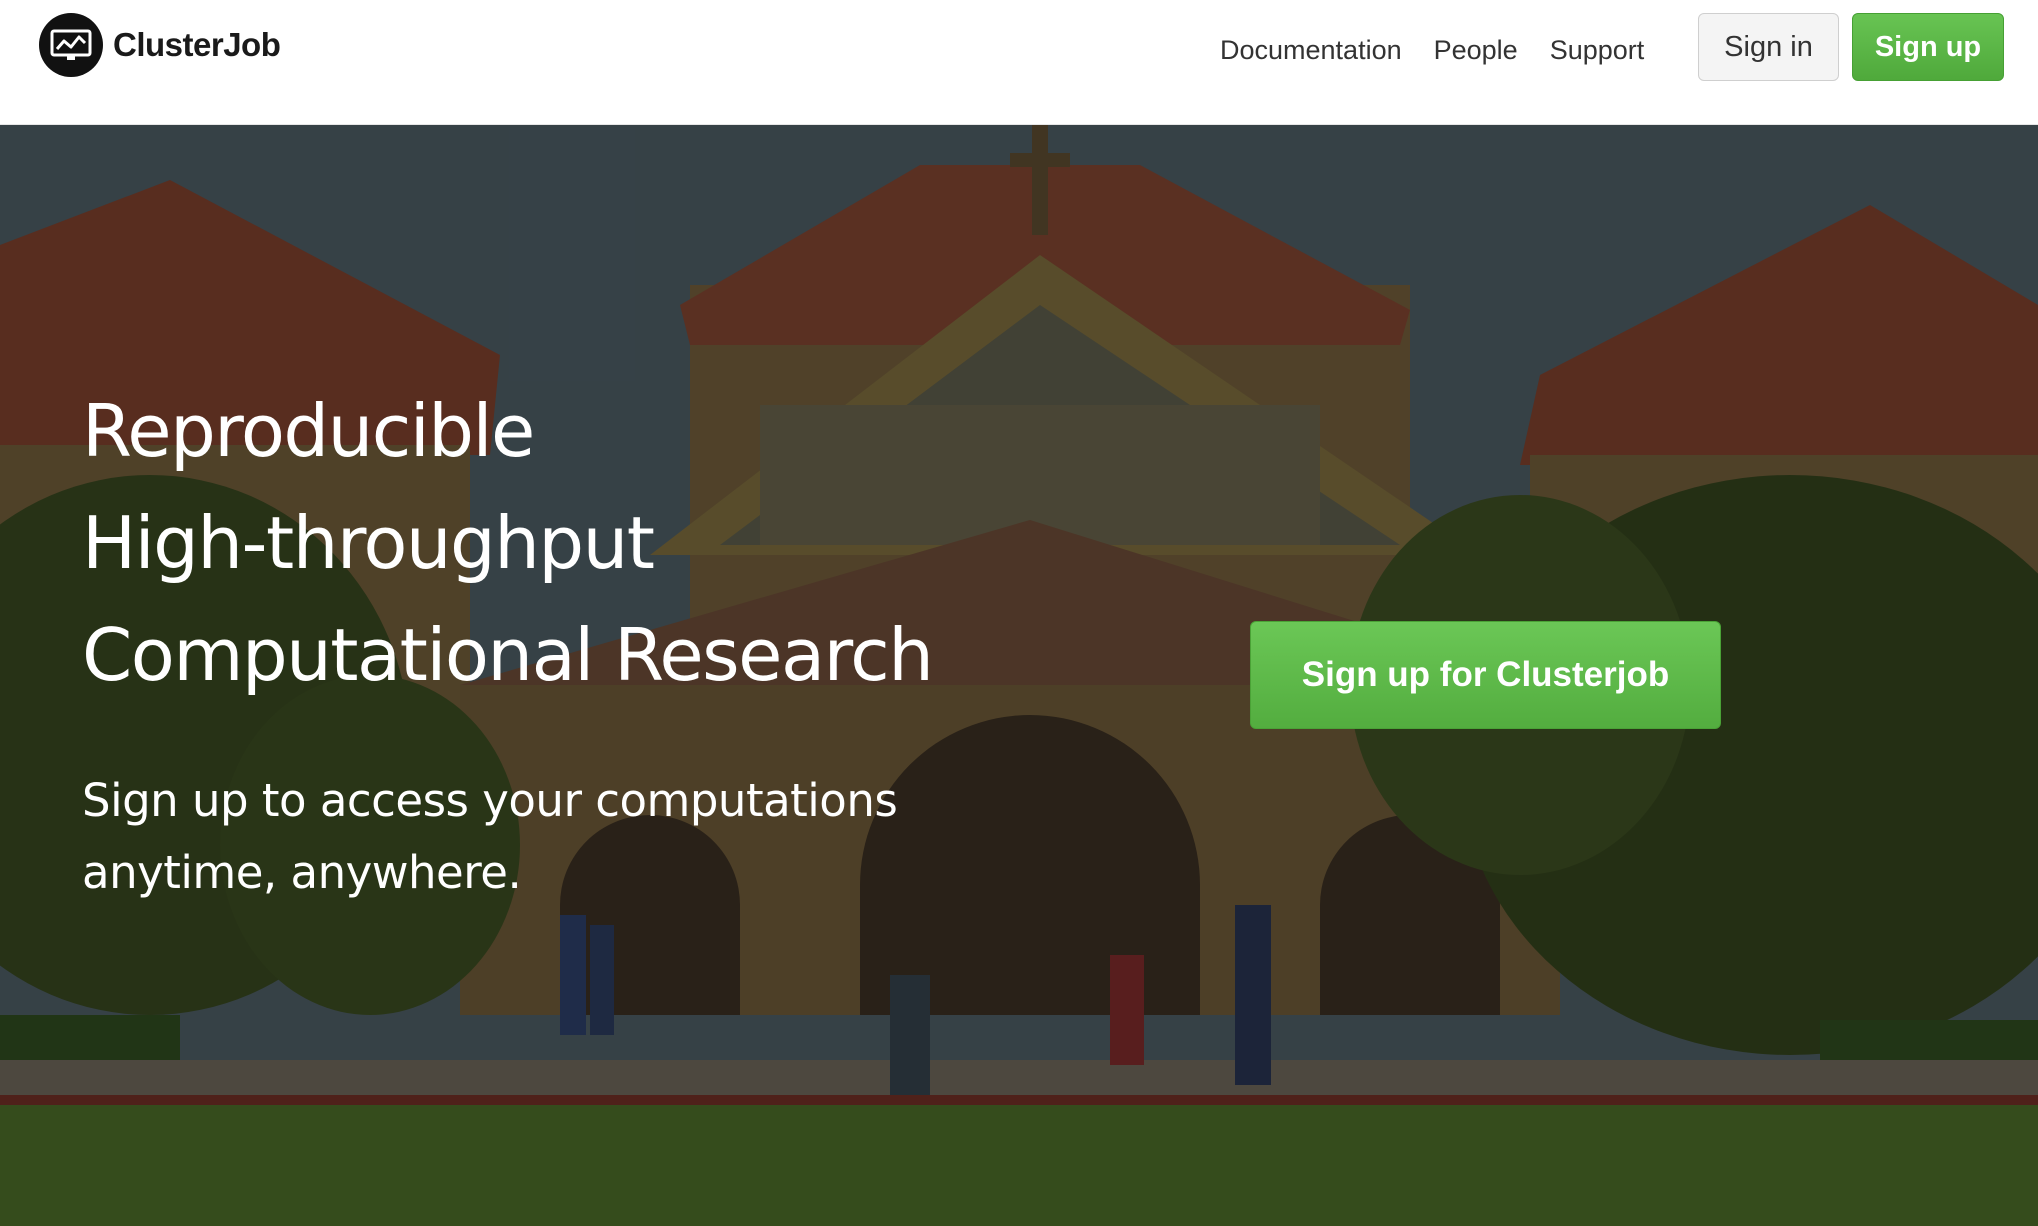 This screenshot has width=2038, height=1226. I want to click on nav-people-link: People, so click(1476, 50).